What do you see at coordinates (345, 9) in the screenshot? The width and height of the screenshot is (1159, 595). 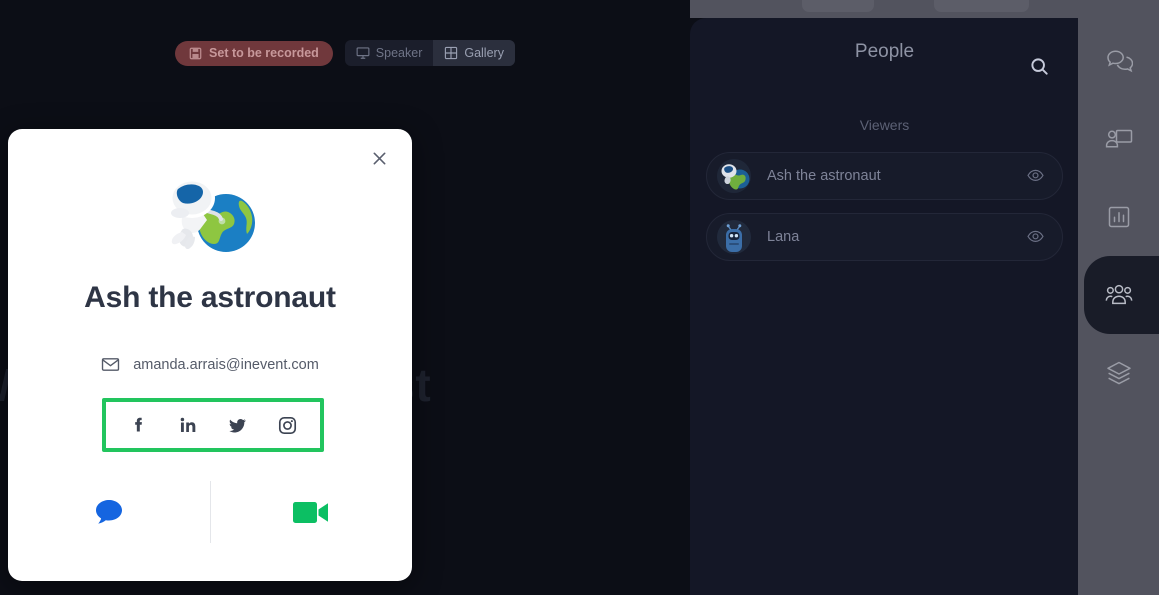 I see `stage-top-fill` at bounding box center [345, 9].